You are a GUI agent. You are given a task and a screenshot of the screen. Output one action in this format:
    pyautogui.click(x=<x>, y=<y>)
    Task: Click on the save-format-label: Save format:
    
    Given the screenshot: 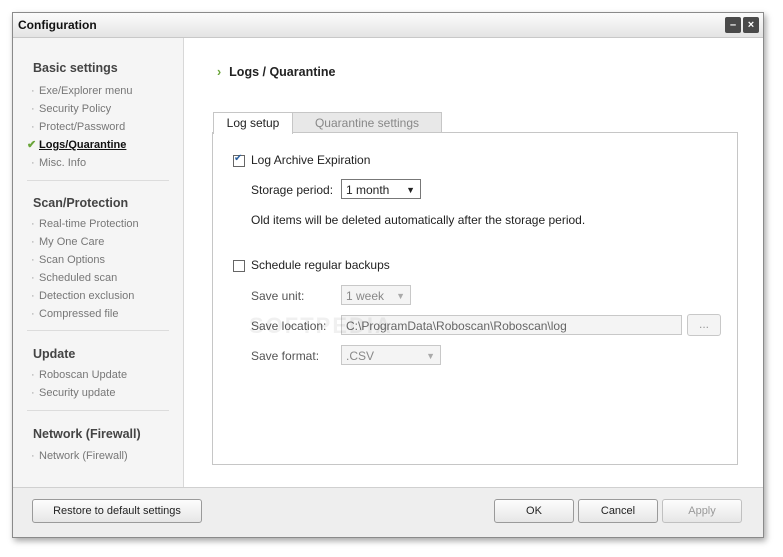 What is the action you would take?
    pyautogui.click(x=285, y=356)
    